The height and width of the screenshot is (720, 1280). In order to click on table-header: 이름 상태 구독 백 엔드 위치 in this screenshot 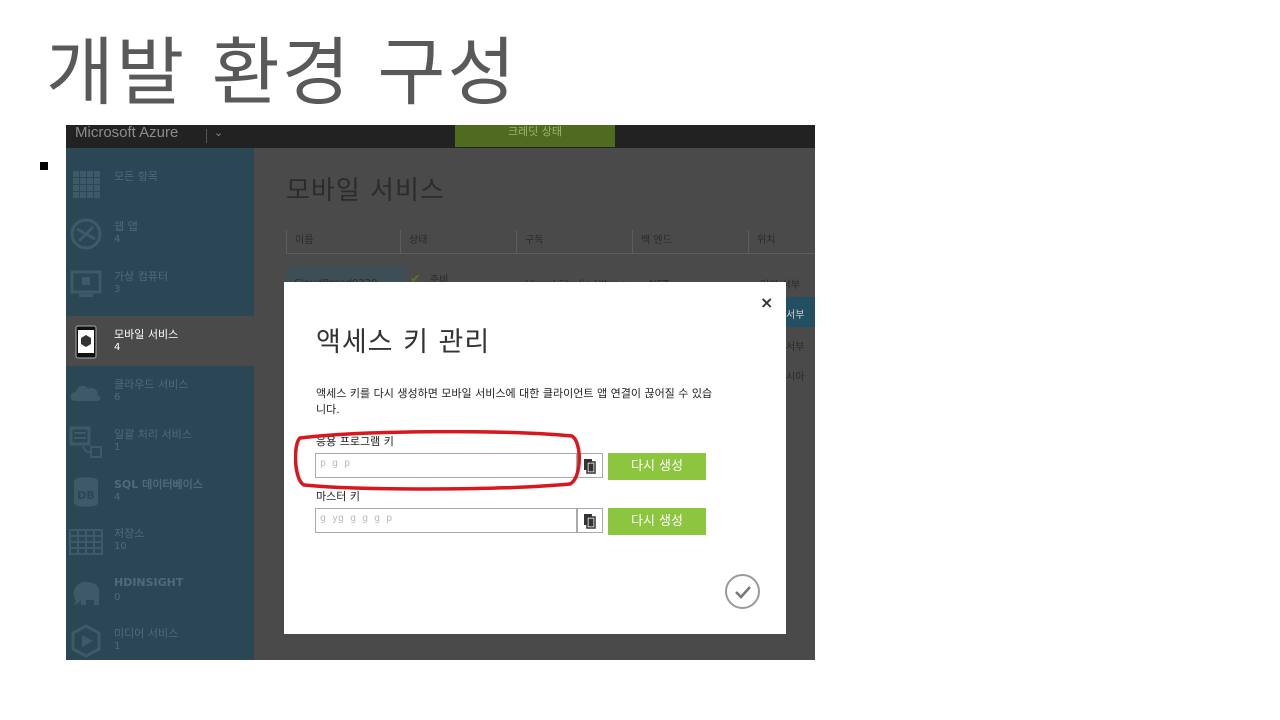, I will do `click(550, 242)`.